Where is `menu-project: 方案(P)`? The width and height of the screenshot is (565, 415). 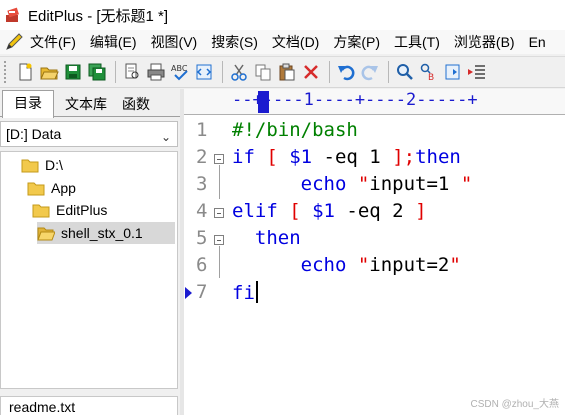
menu-project: 方案(P) is located at coordinates (356, 42).